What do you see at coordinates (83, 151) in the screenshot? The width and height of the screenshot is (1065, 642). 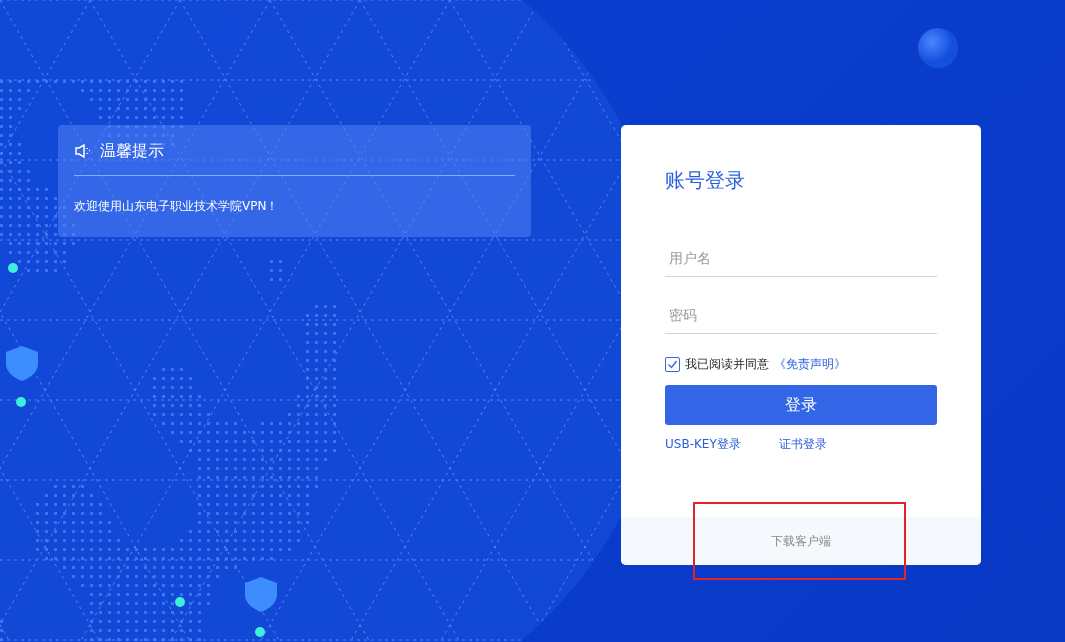 I see `speaker-icon` at bounding box center [83, 151].